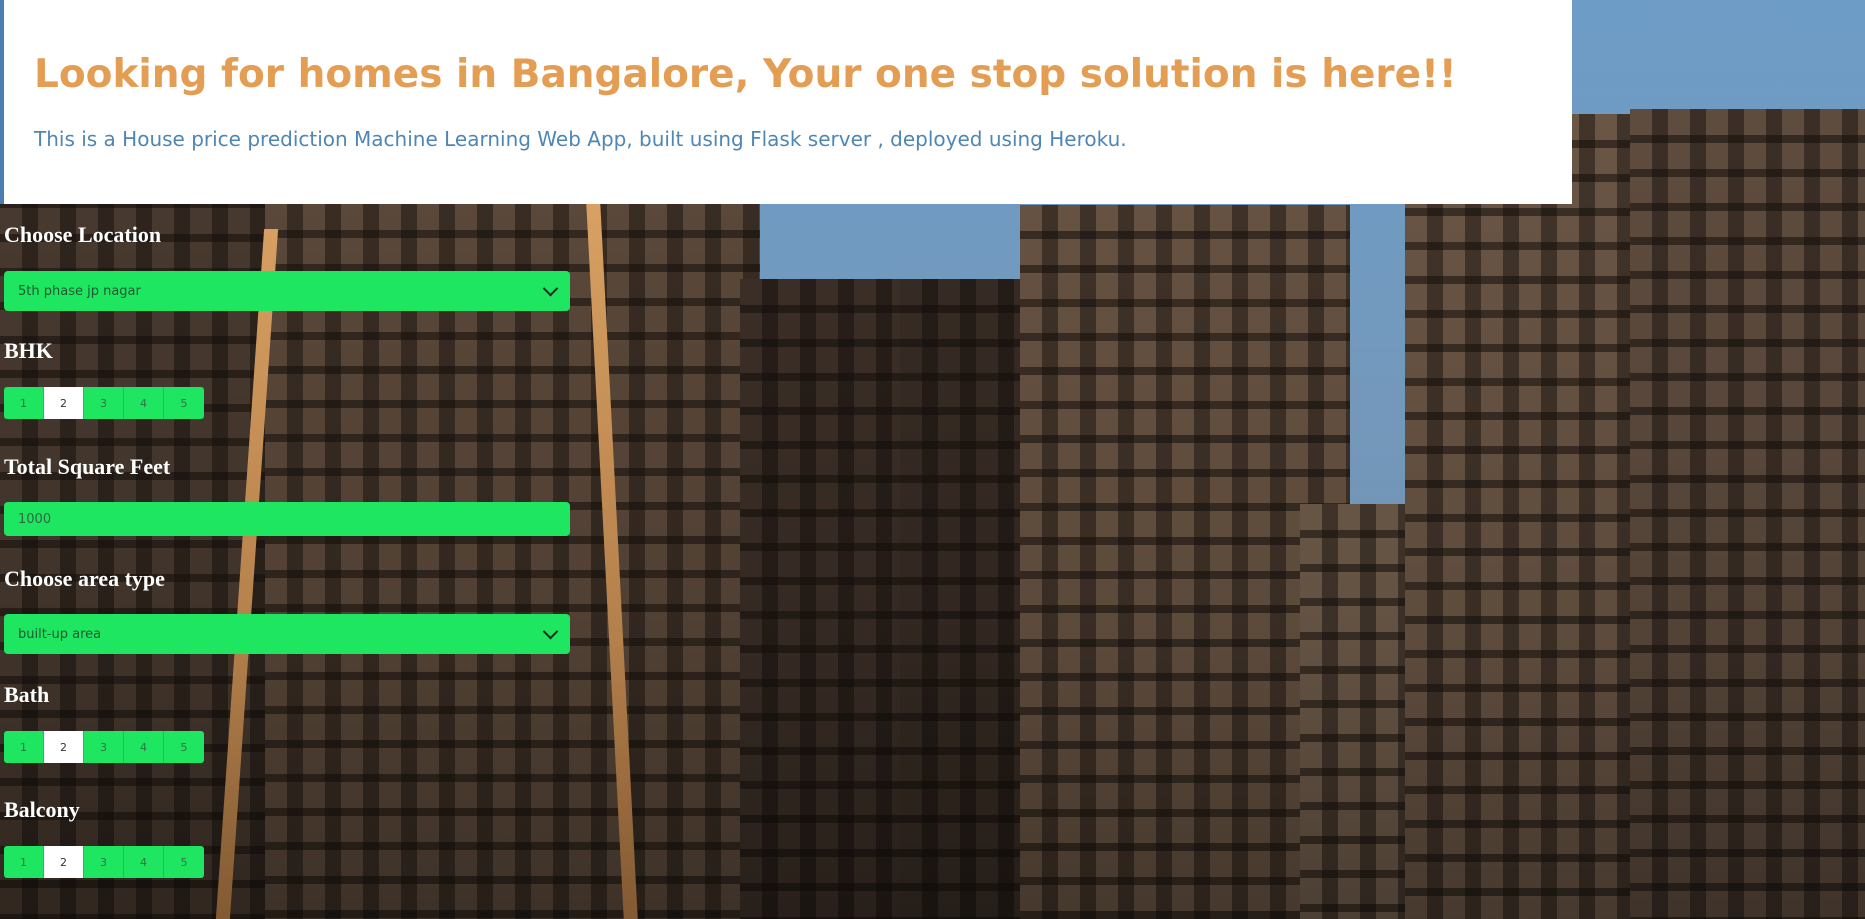 The width and height of the screenshot is (1865, 919). What do you see at coordinates (84, 578) in the screenshot?
I see `area-type-label: Choose area type` at bounding box center [84, 578].